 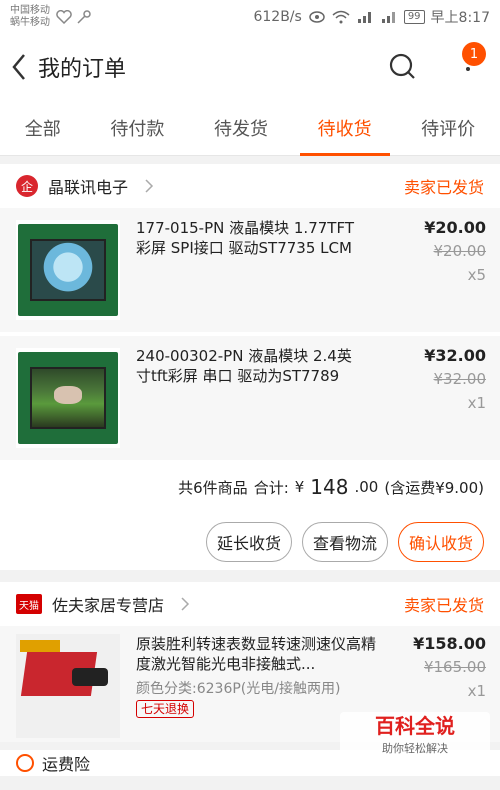 What do you see at coordinates (448, 128) in the screenshot?
I see `tab-pending-review: 待评价` at bounding box center [448, 128].